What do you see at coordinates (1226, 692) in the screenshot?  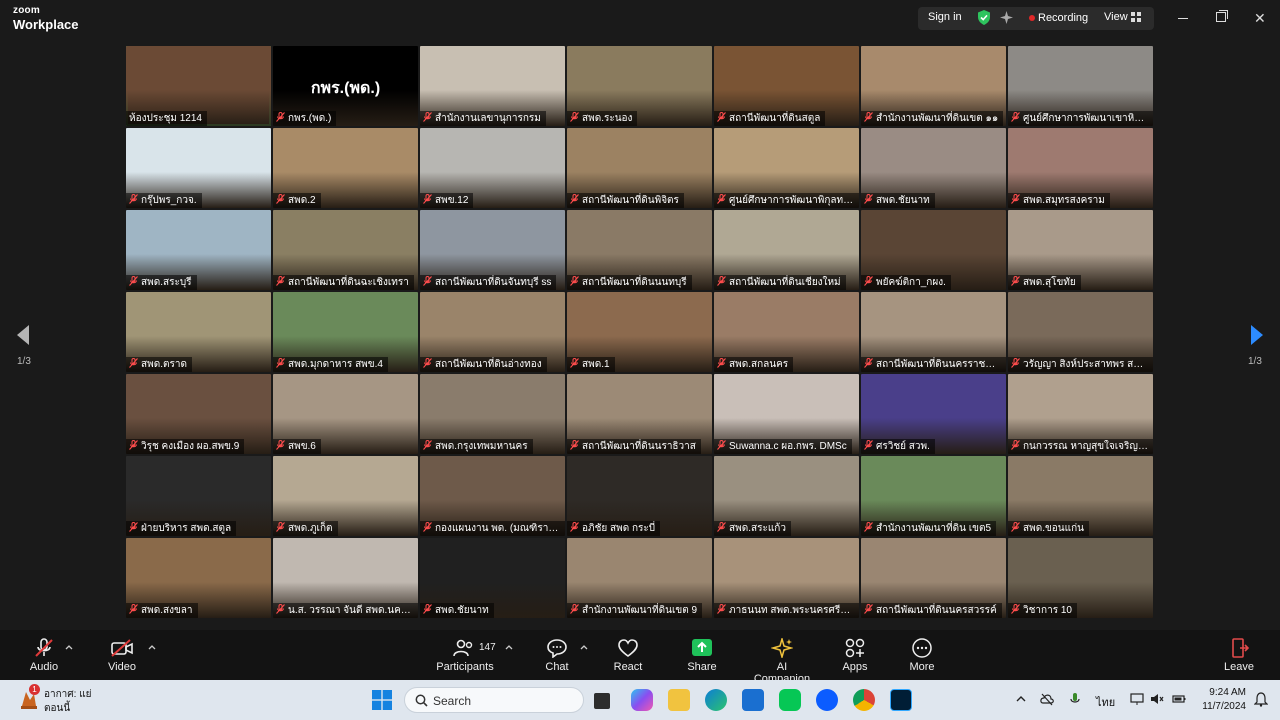 I see `taskbar-time: 9:24 AM` at bounding box center [1226, 692].